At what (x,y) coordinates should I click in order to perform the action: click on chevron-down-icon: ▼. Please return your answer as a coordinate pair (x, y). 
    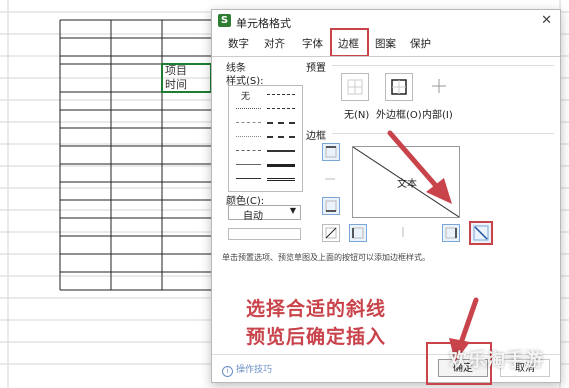
    Looking at the image, I should click on (292, 210).